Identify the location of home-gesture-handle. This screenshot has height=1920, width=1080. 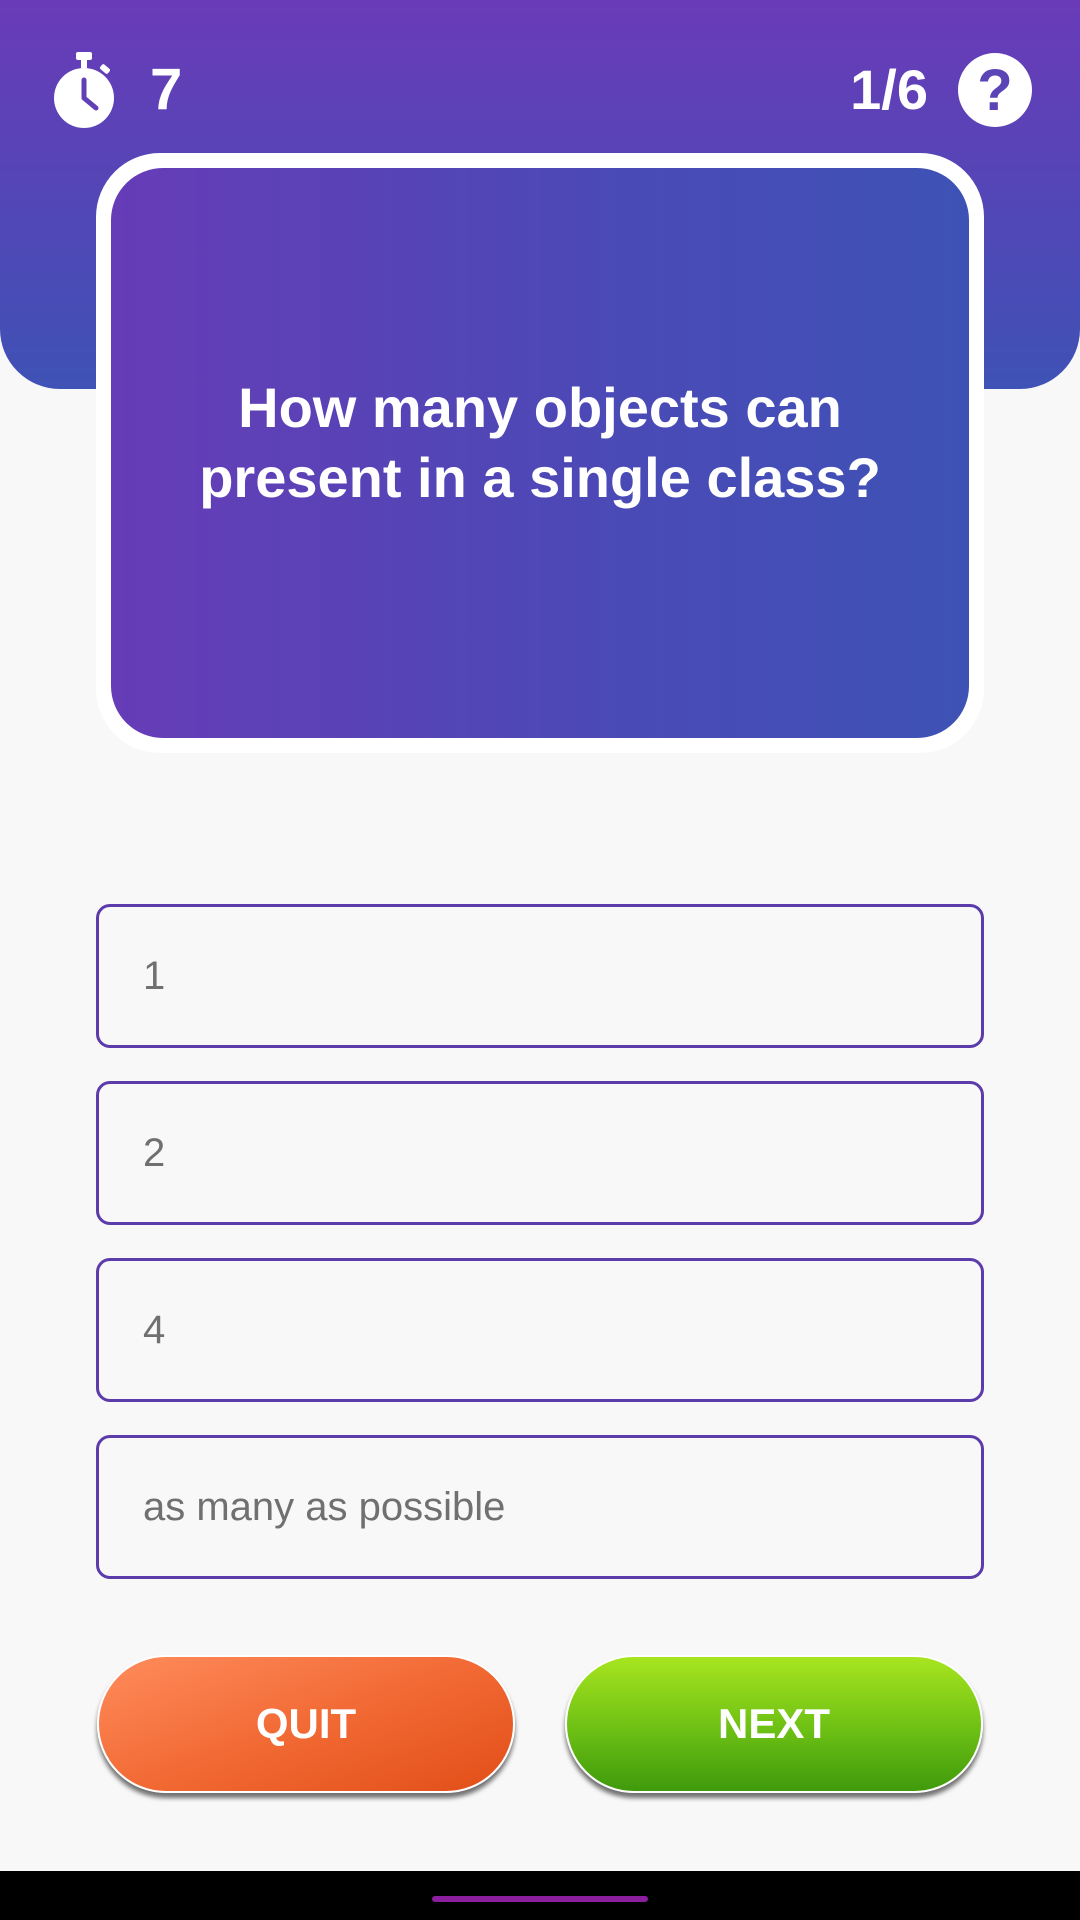
(540, 1899).